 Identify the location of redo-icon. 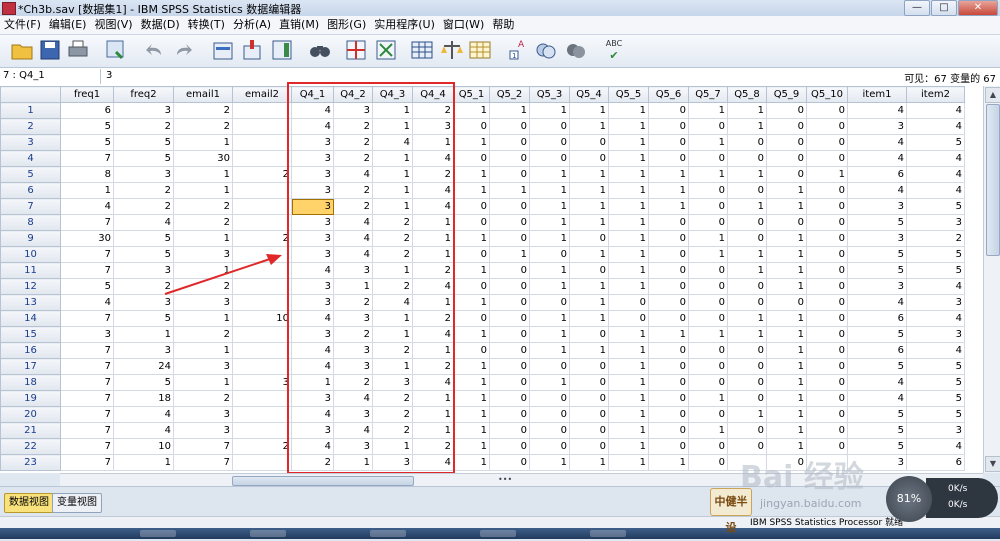
(184, 50).